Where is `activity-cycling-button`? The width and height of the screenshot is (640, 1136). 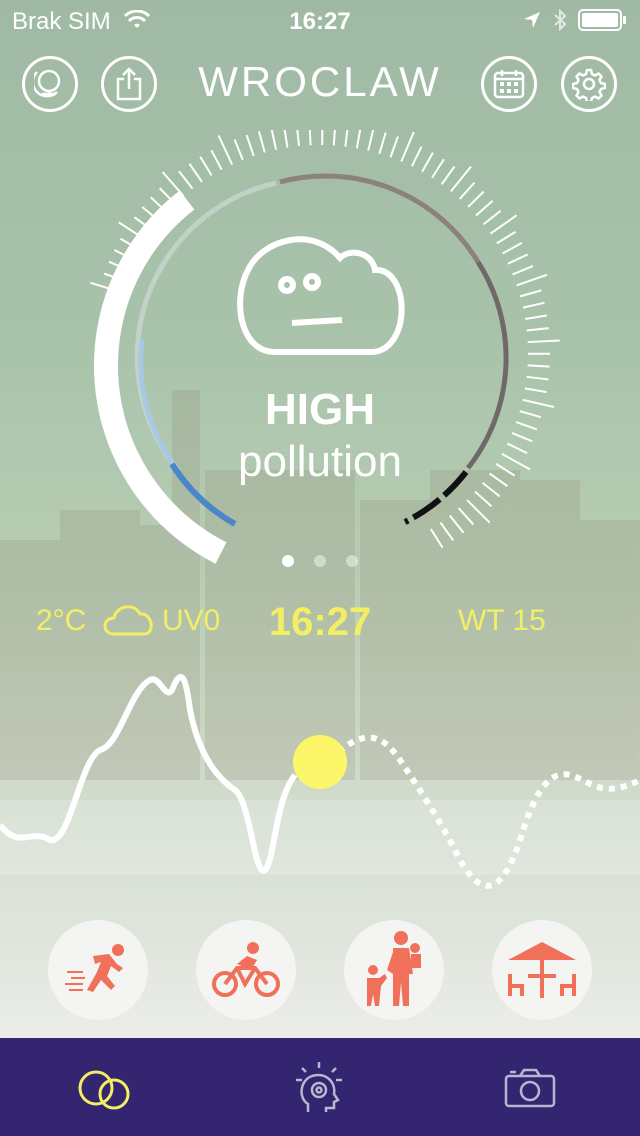 activity-cycling-button is located at coordinates (246, 970).